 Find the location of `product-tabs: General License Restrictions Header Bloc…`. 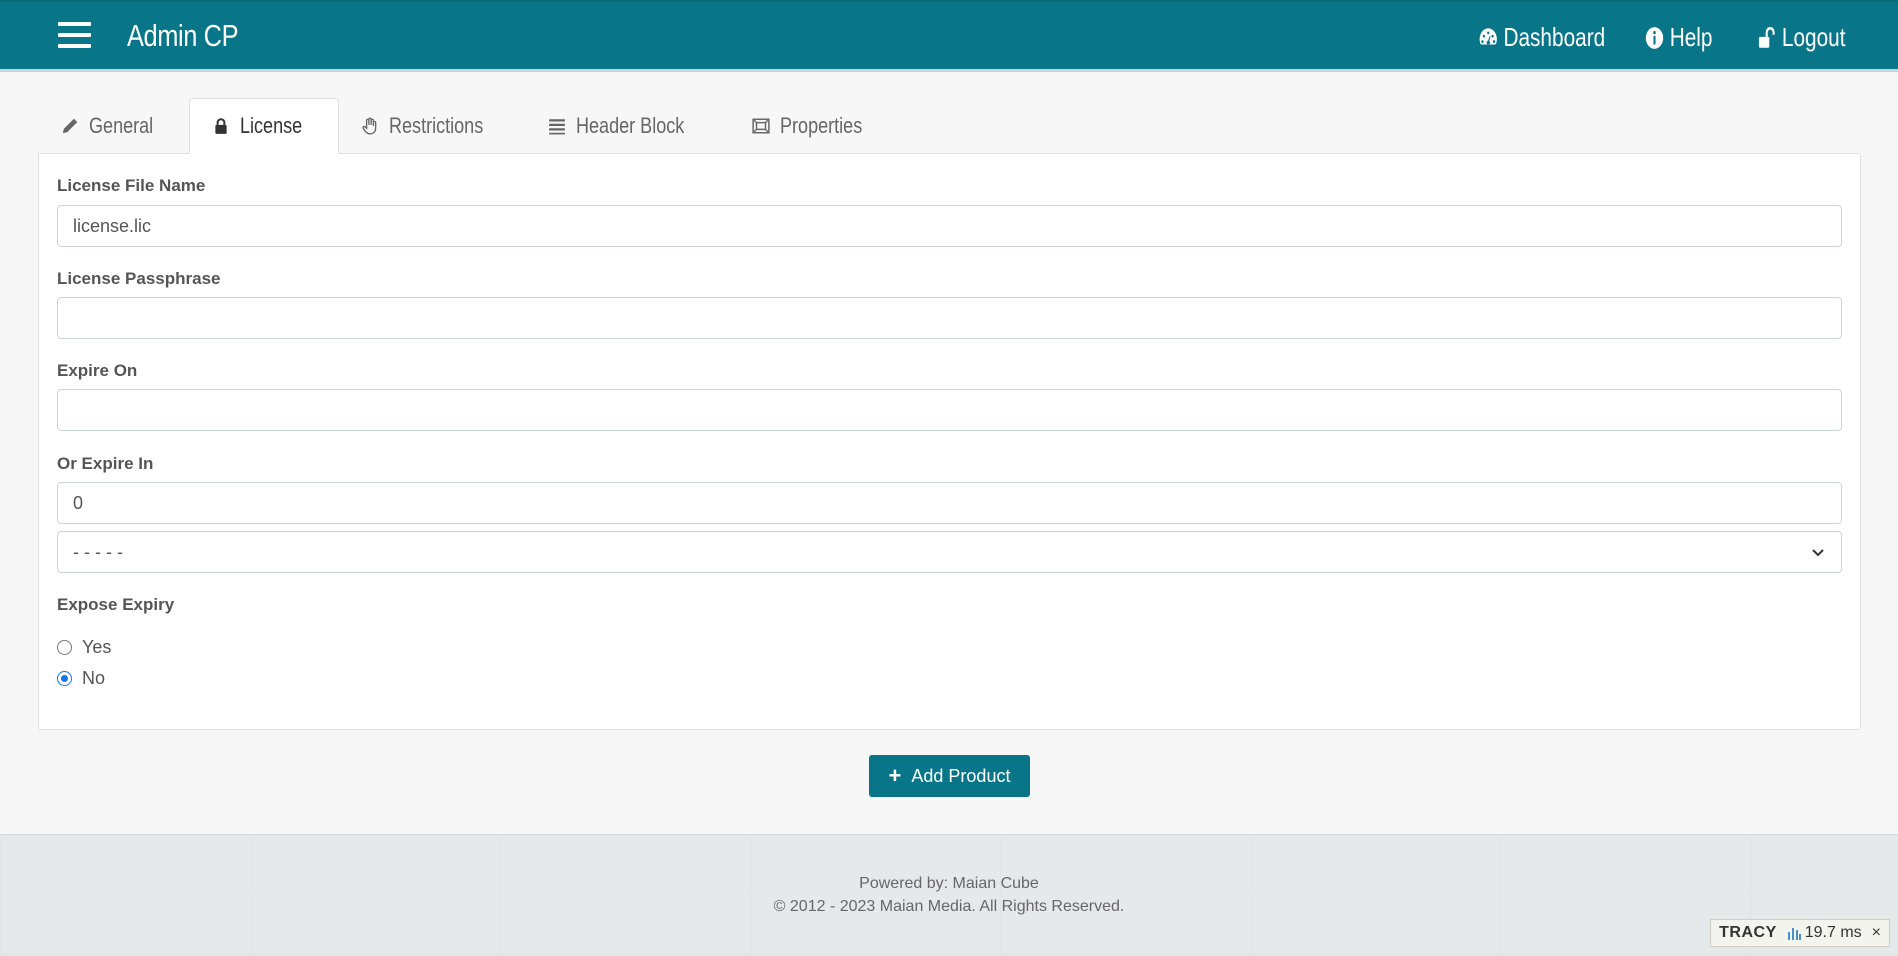

product-tabs: General License Restrictions Header Bloc… is located at coordinates (470, 126).